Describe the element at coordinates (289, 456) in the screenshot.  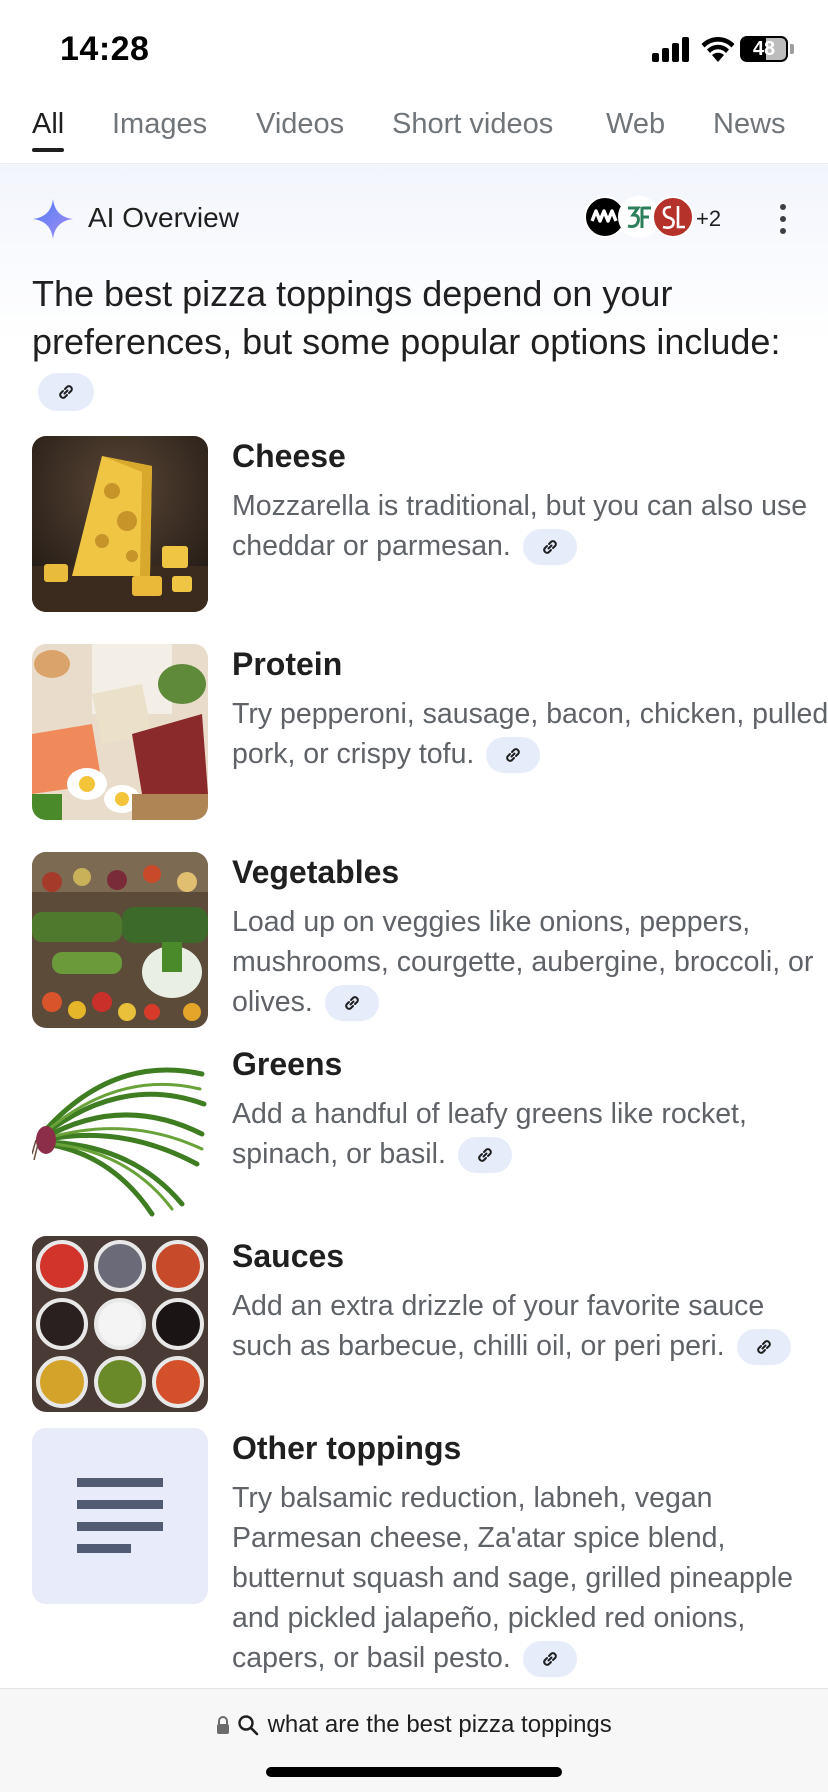
I see `item-title: Cheese` at that location.